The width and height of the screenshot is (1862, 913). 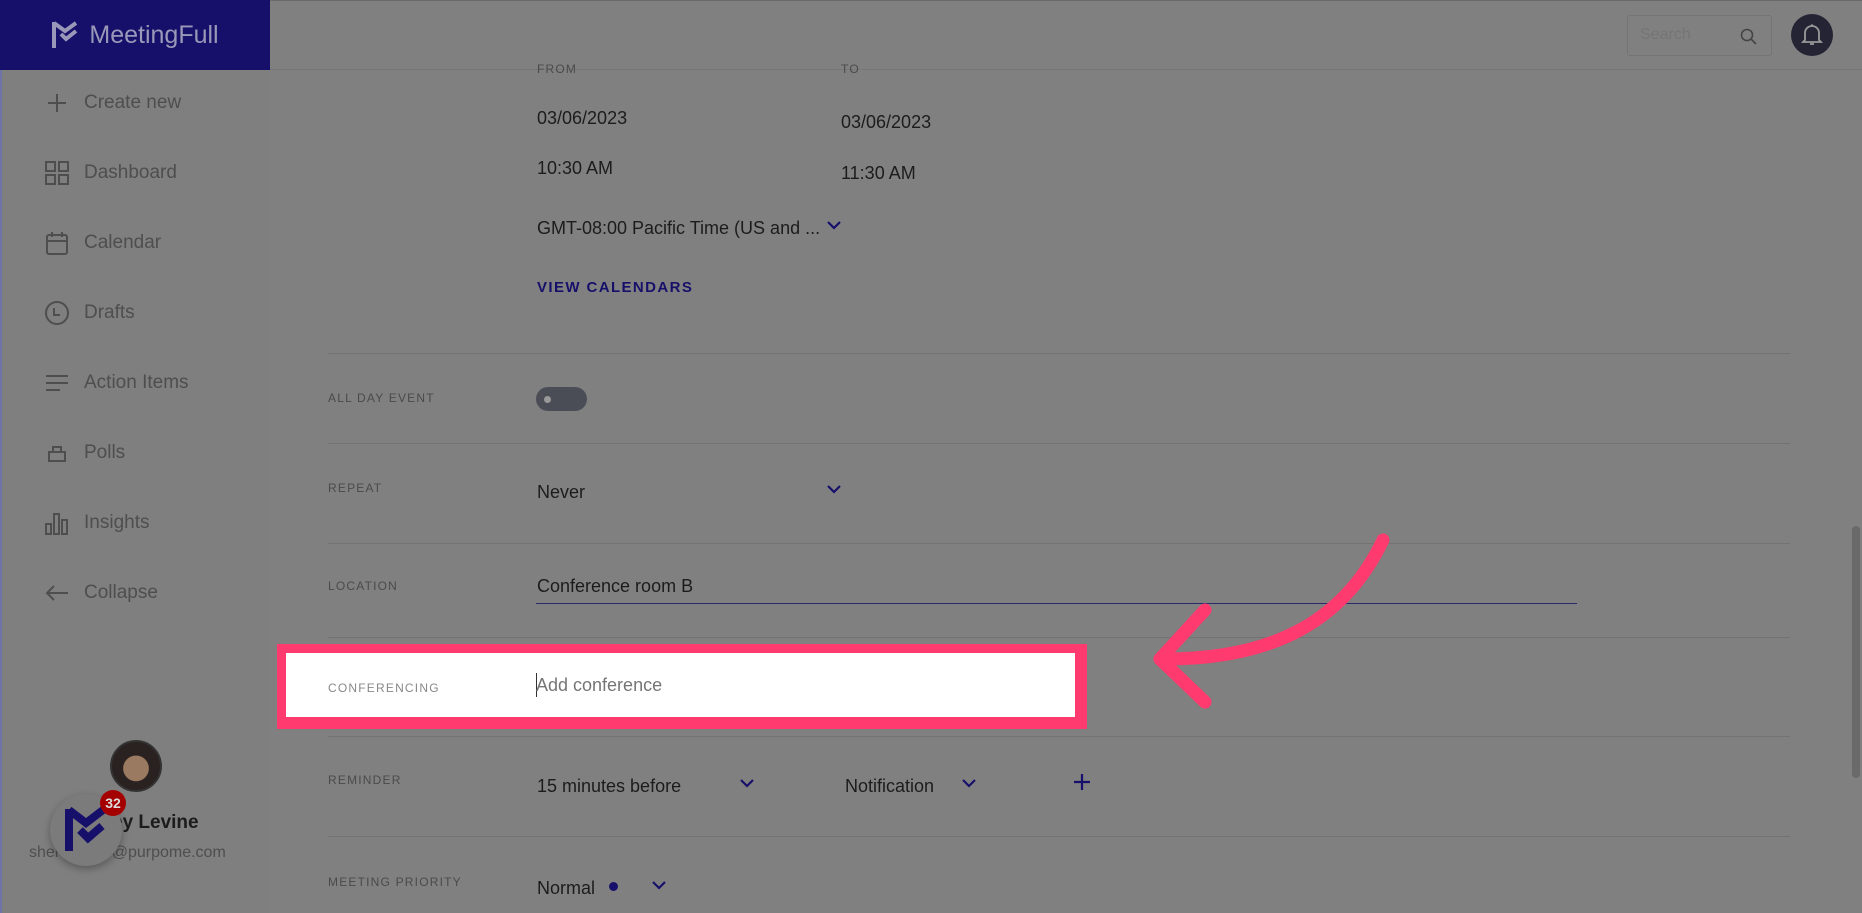 I want to click on bell-icon, so click(x=1812, y=34).